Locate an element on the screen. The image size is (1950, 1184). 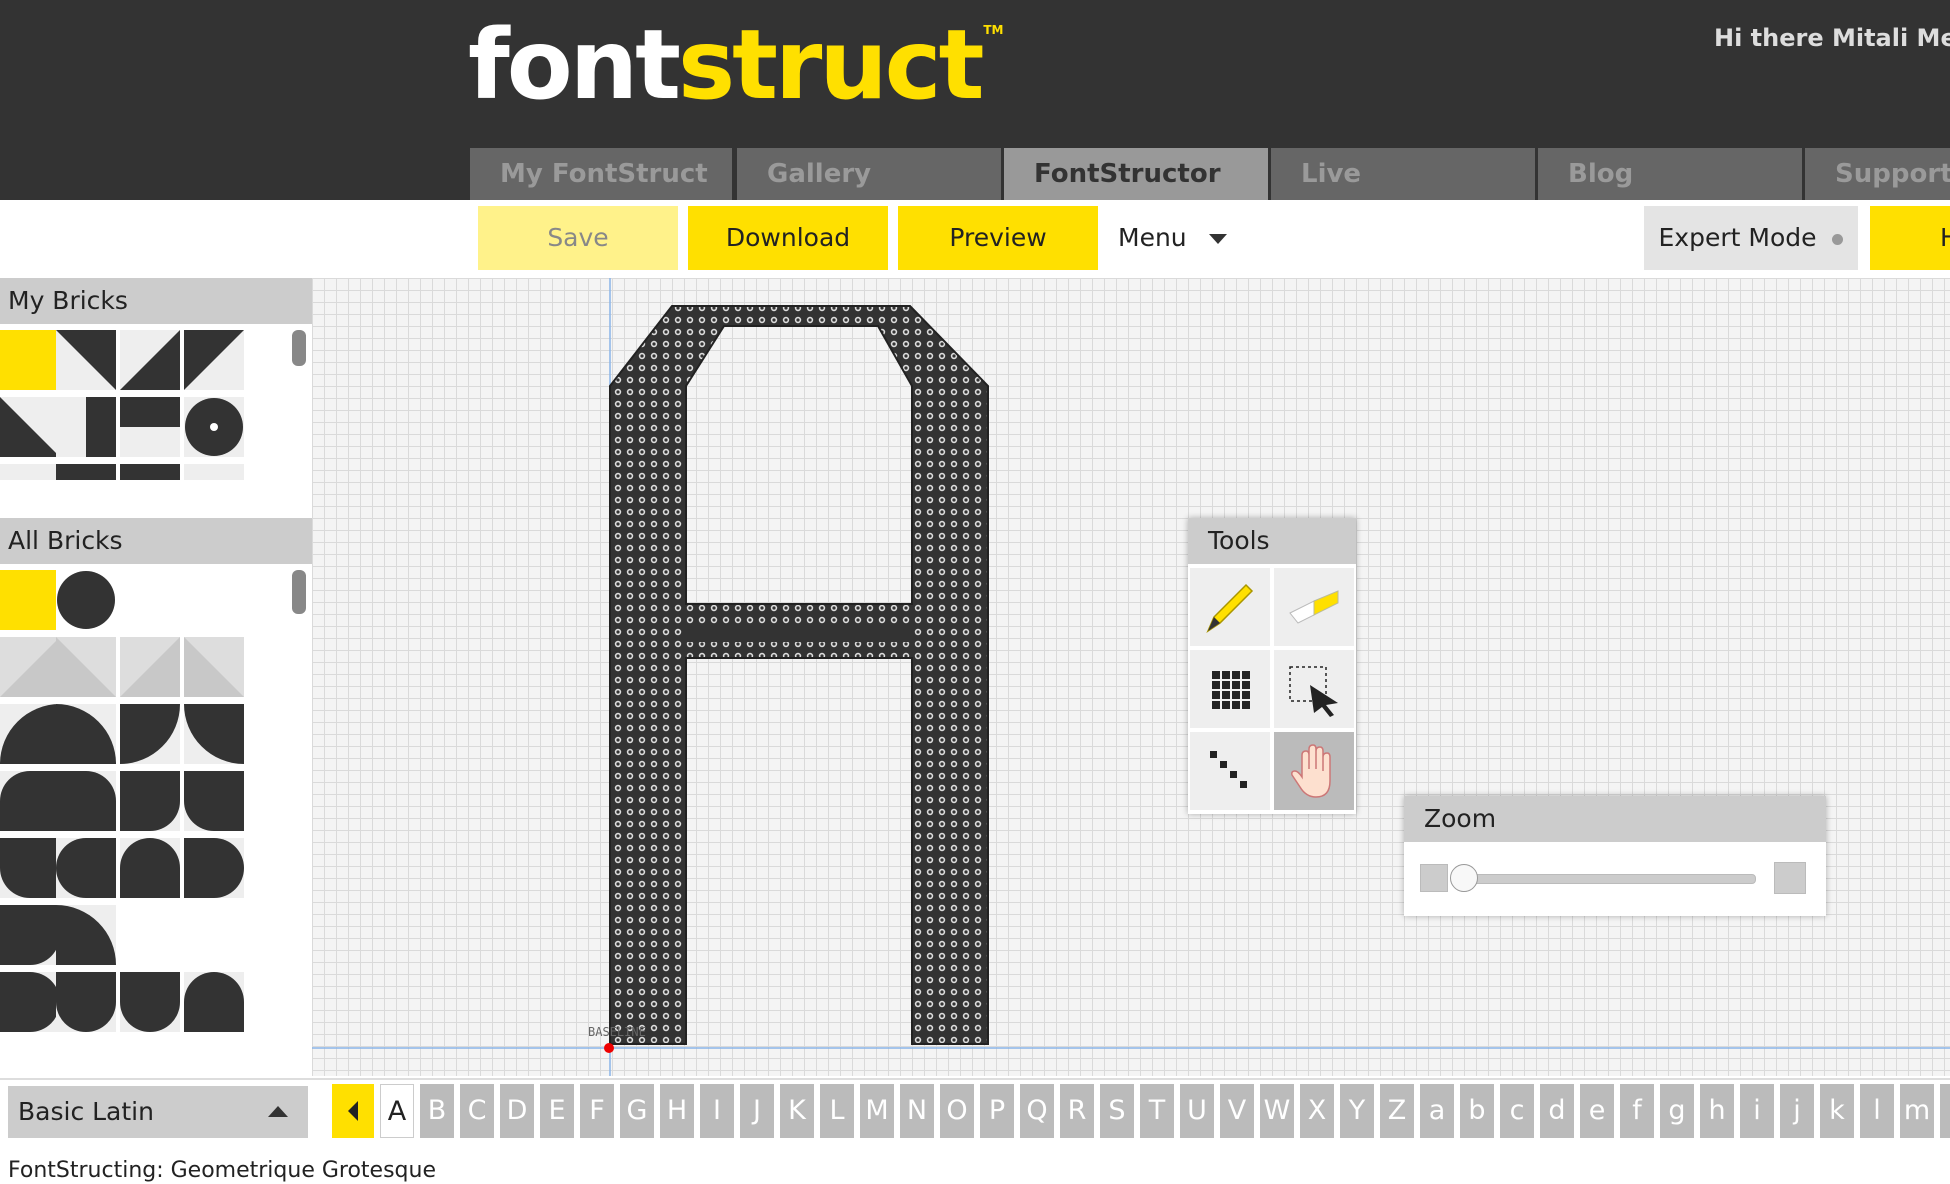
all-bricks-scrollbar is located at coordinates (299, 592).